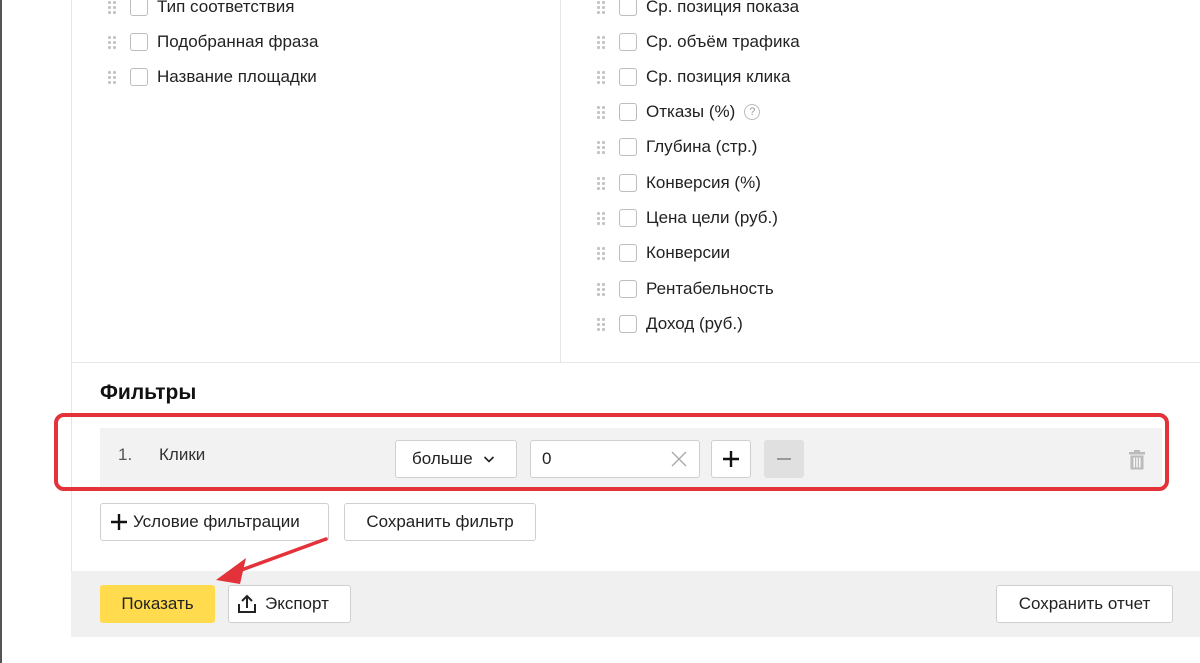 This screenshot has width=1200, height=663. I want to click on column-label: Конверсия (%), so click(703, 182).